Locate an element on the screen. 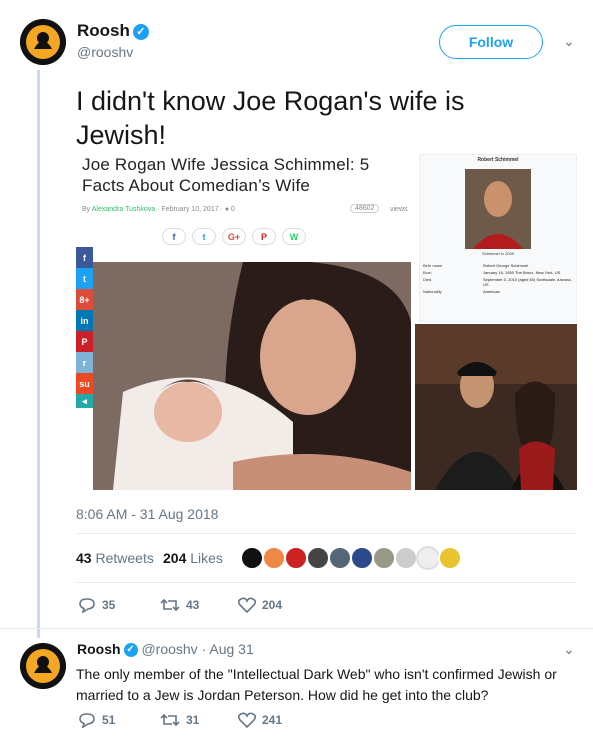  reply-handle-date: @rooshv · Aug 31 is located at coordinates (197, 649).